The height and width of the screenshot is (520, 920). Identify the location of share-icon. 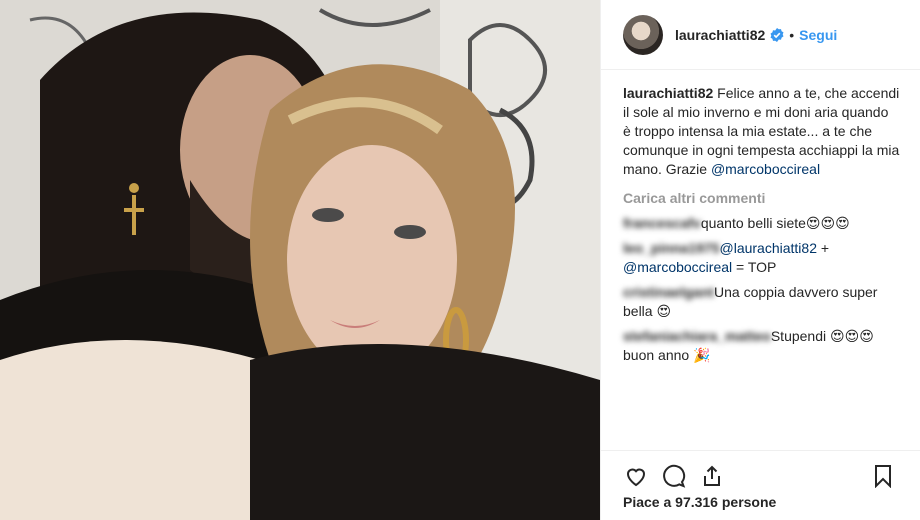
(712, 476).